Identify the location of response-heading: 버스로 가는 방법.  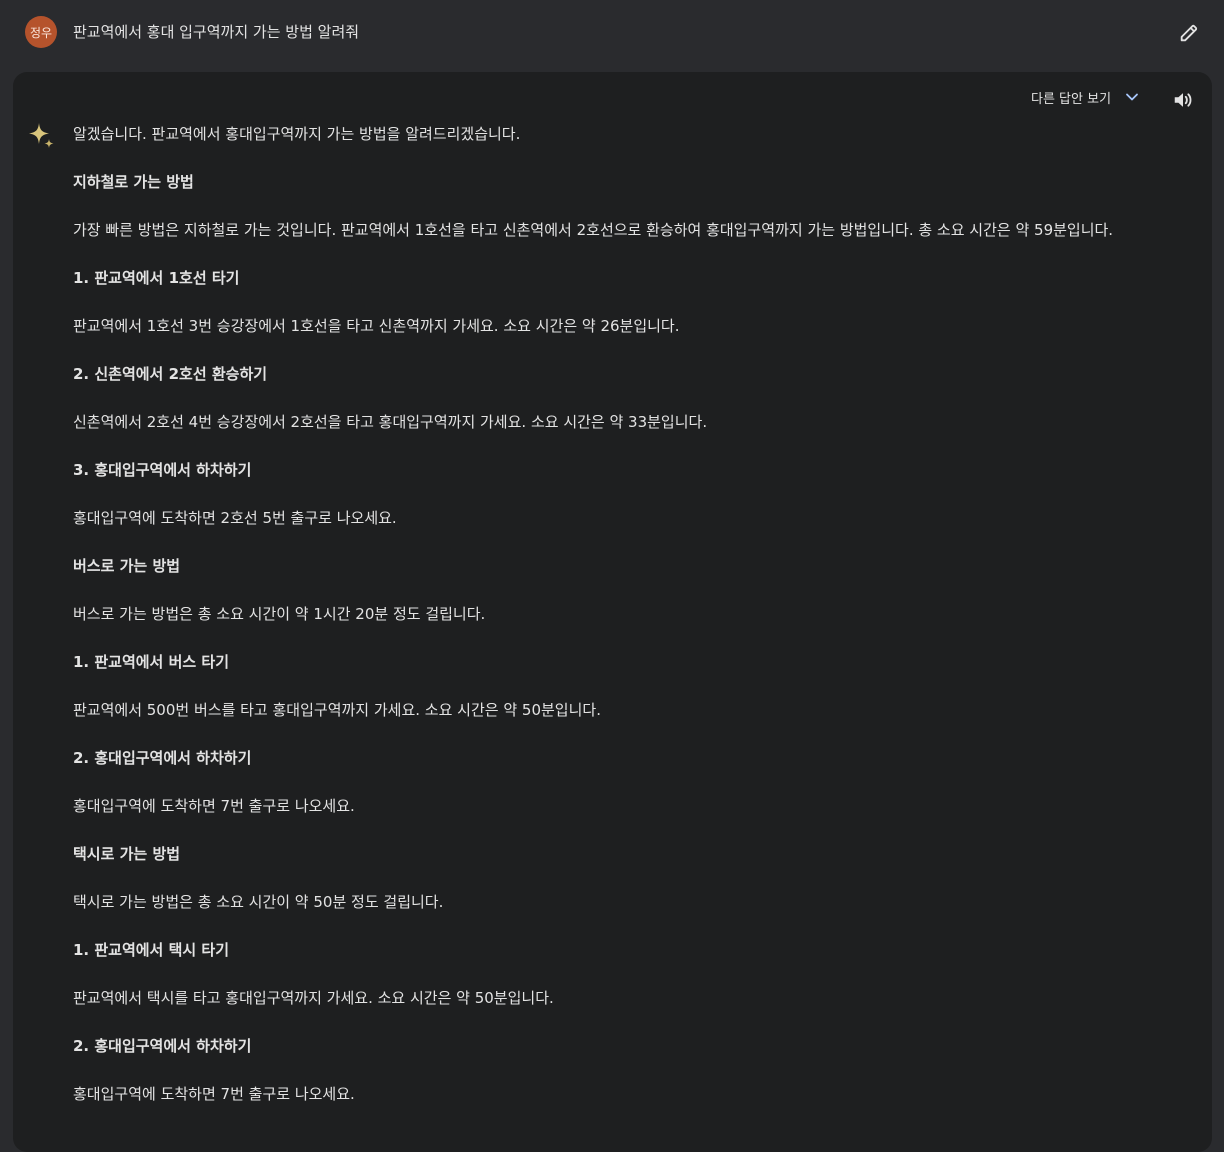
(127, 566).